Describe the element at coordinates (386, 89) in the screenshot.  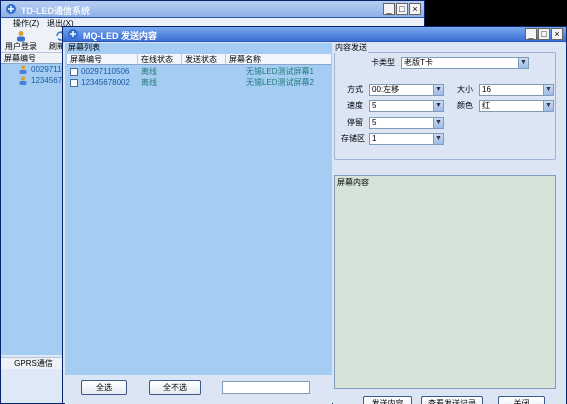
I see `mode-value: 00:左移` at that location.